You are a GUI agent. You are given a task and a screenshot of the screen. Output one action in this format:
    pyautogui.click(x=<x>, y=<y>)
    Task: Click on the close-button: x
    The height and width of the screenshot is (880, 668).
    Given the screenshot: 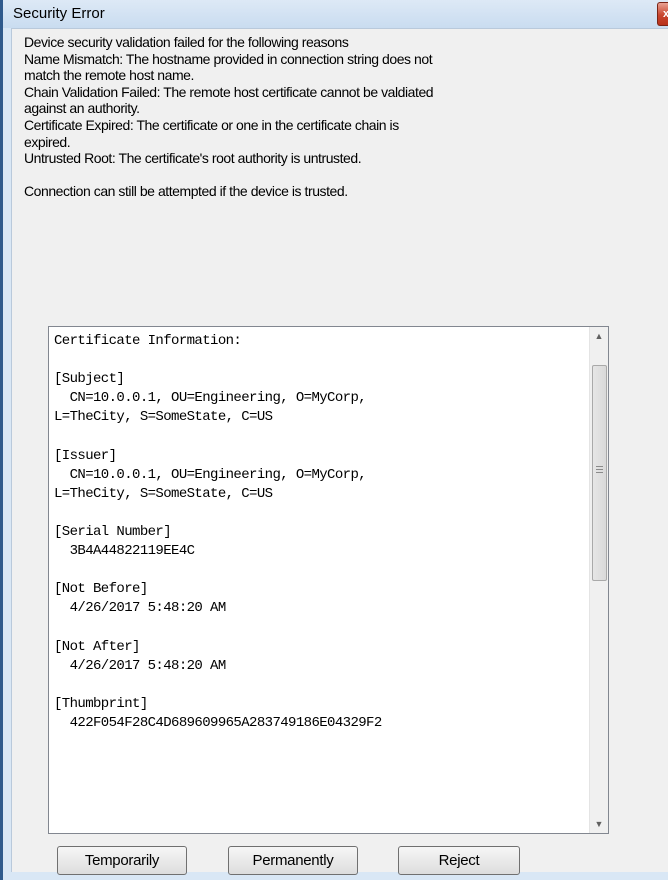 What is the action you would take?
    pyautogui.click(x=662, y=14)
    